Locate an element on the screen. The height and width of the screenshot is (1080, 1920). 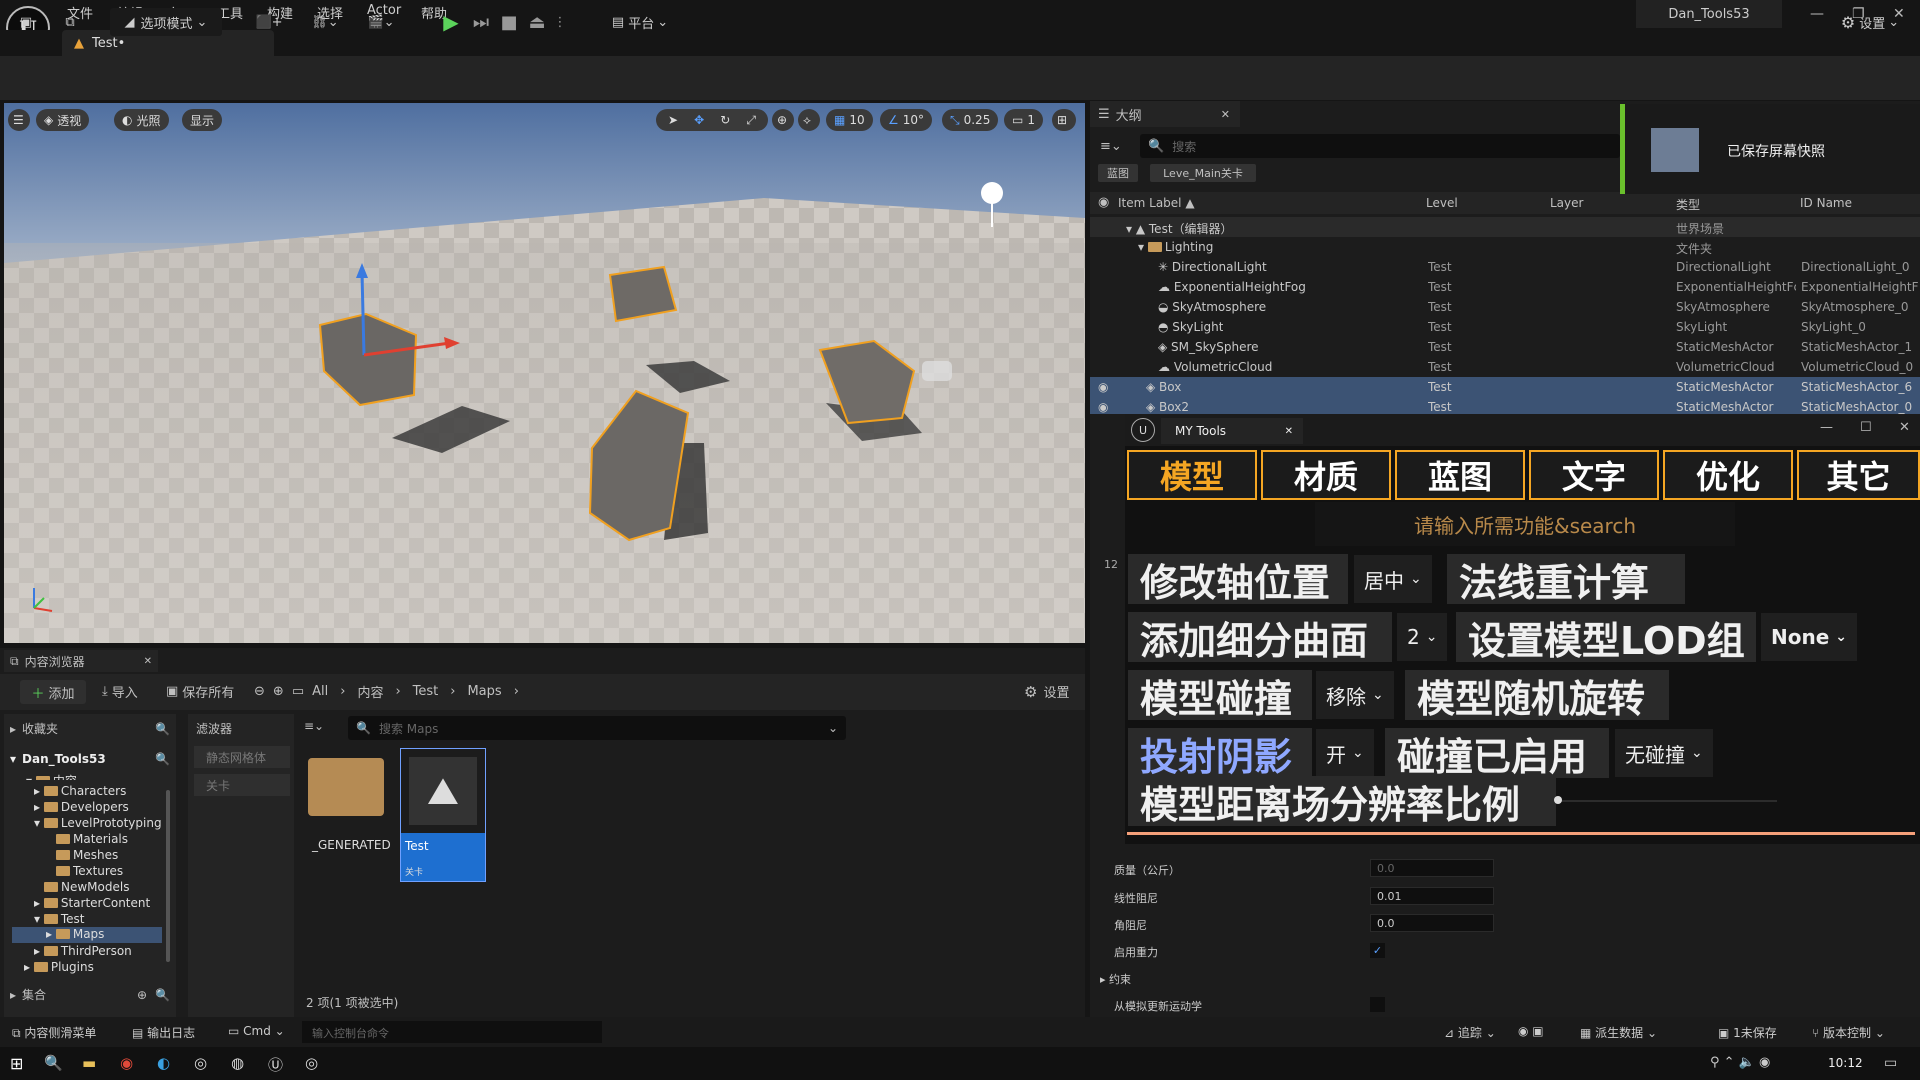
layout-icon: ⊞ is located at coordinates (1064, 120).